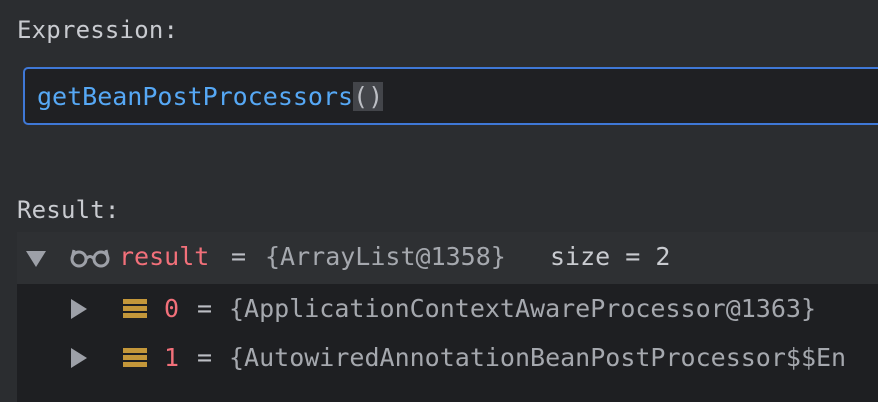  What do you see at coordinates (239, 256) in the screenshot?
I see `result-equals: =` at bounding box center [239, 256].